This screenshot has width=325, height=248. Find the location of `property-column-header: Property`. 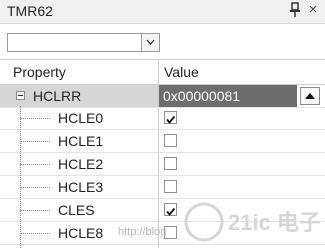

property-column-header: Property is located at coordinates (39, 72).